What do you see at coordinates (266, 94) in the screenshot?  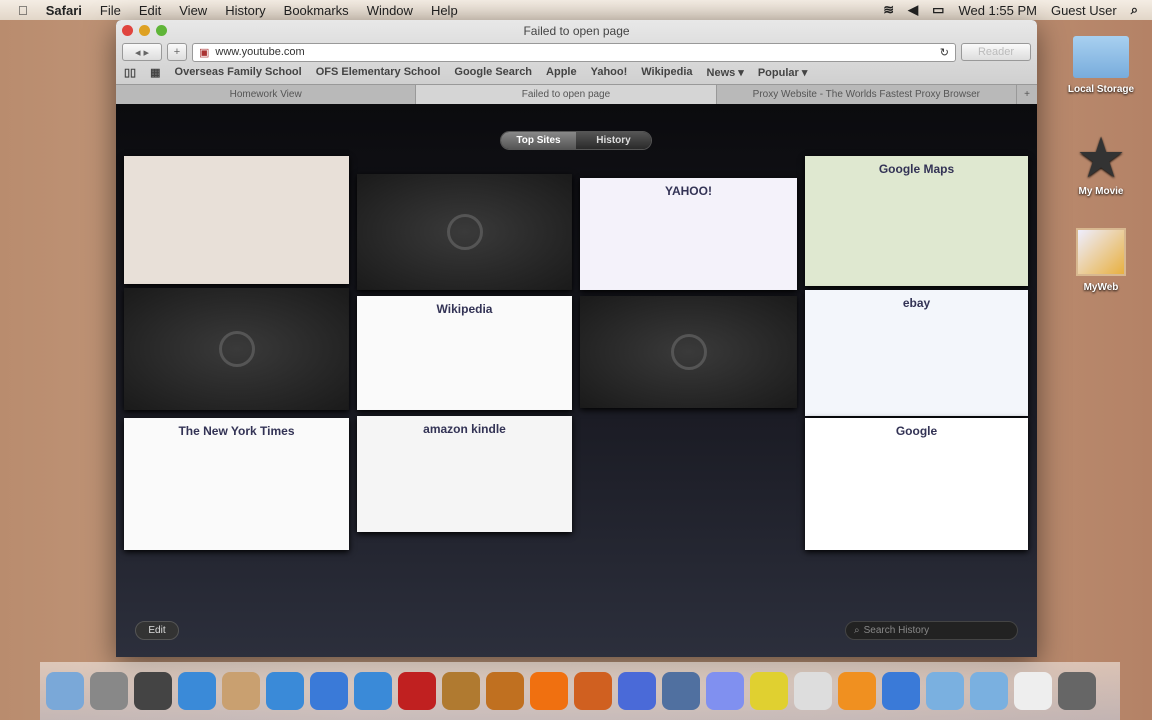 I see `tab-homework-view: Homework View` at bounding box center [266, 94].